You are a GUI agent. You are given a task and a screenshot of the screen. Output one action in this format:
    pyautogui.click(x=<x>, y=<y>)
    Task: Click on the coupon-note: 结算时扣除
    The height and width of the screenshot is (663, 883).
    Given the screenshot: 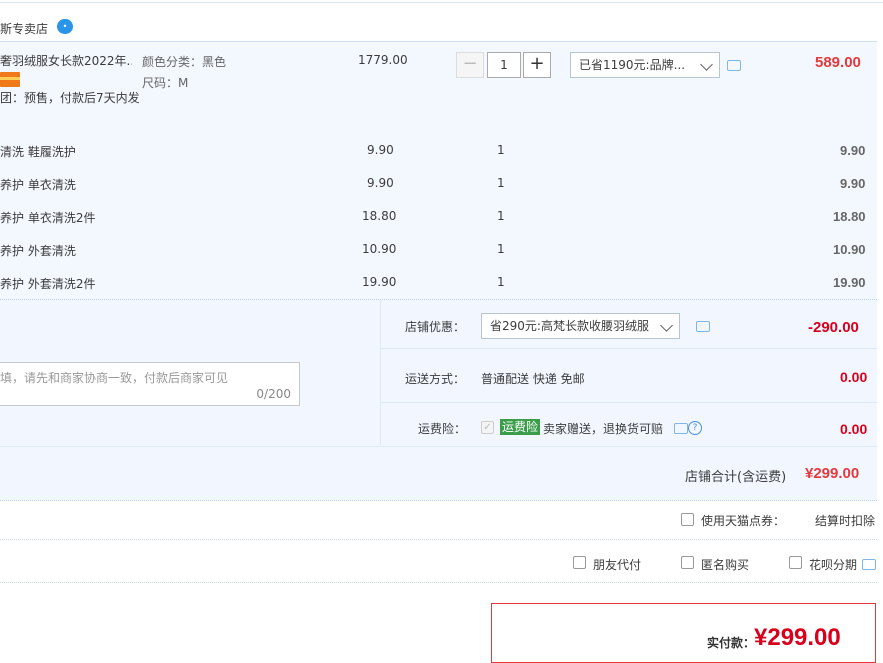 What is the action you would take?
    pyautogui.click(x=845, y=521)
    